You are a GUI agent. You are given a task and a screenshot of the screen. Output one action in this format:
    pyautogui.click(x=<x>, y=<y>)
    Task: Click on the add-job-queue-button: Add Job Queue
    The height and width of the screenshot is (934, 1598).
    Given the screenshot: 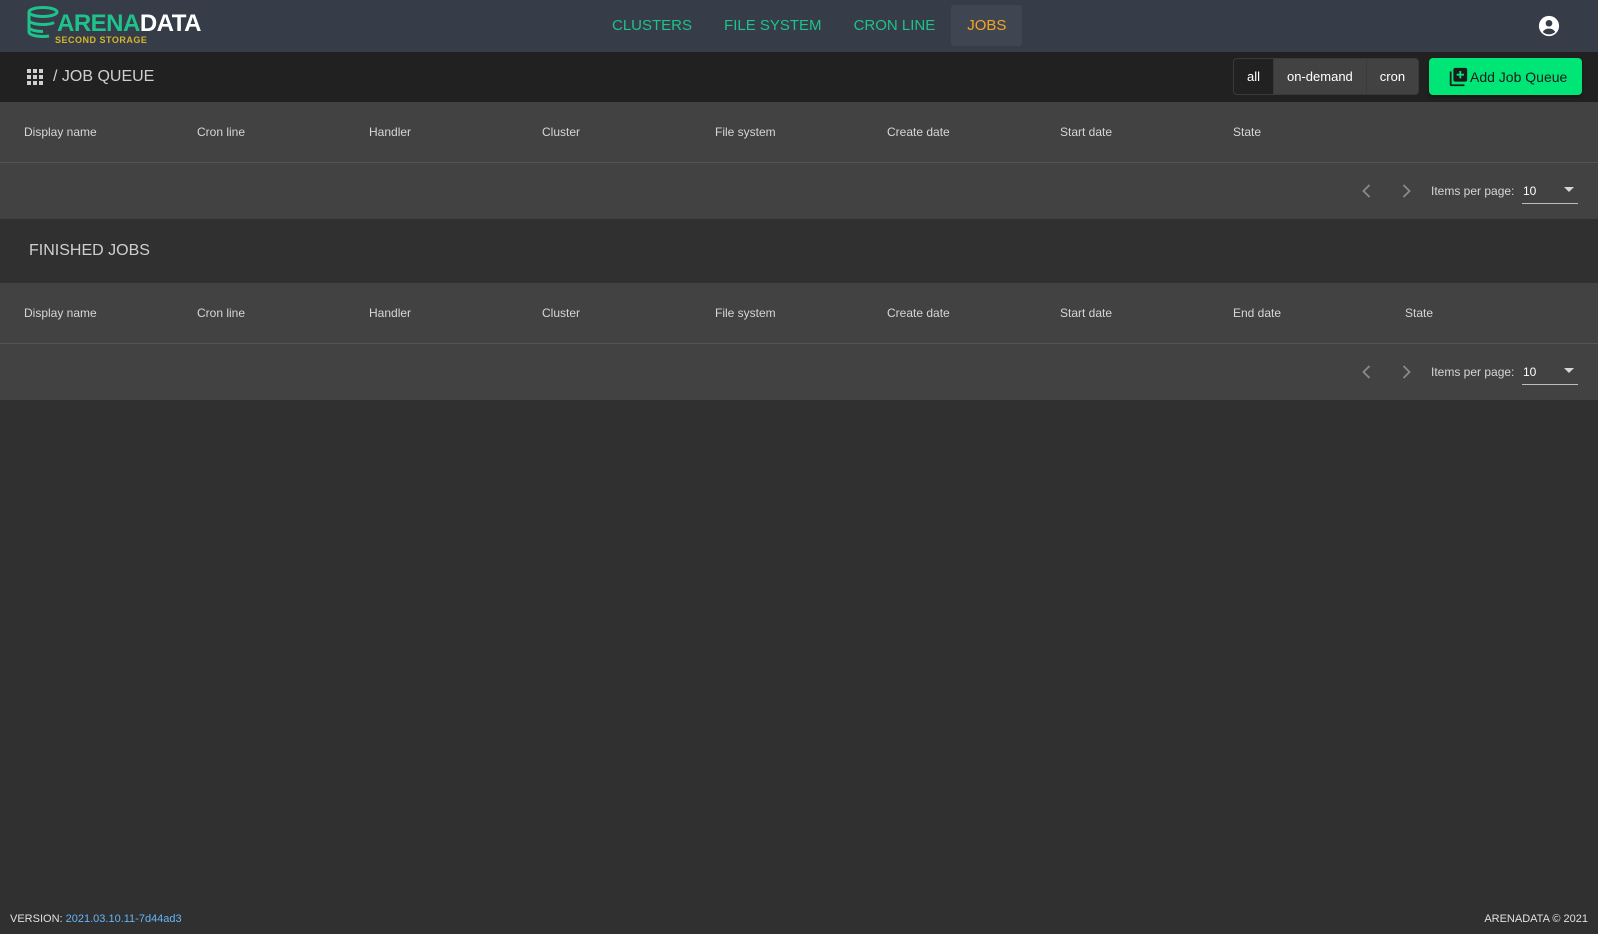 What is the action you would take?
    pyautogui.click(x=1505, y=76)
    